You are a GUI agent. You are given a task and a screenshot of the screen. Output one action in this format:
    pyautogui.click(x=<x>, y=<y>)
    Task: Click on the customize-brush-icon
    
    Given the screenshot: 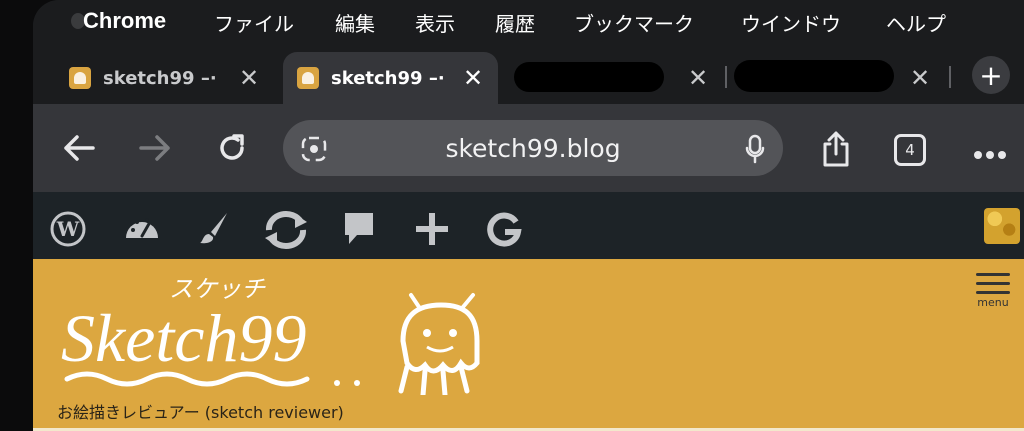 What is the action you would take?
    pyautogui.click(x=215, y=230)
    